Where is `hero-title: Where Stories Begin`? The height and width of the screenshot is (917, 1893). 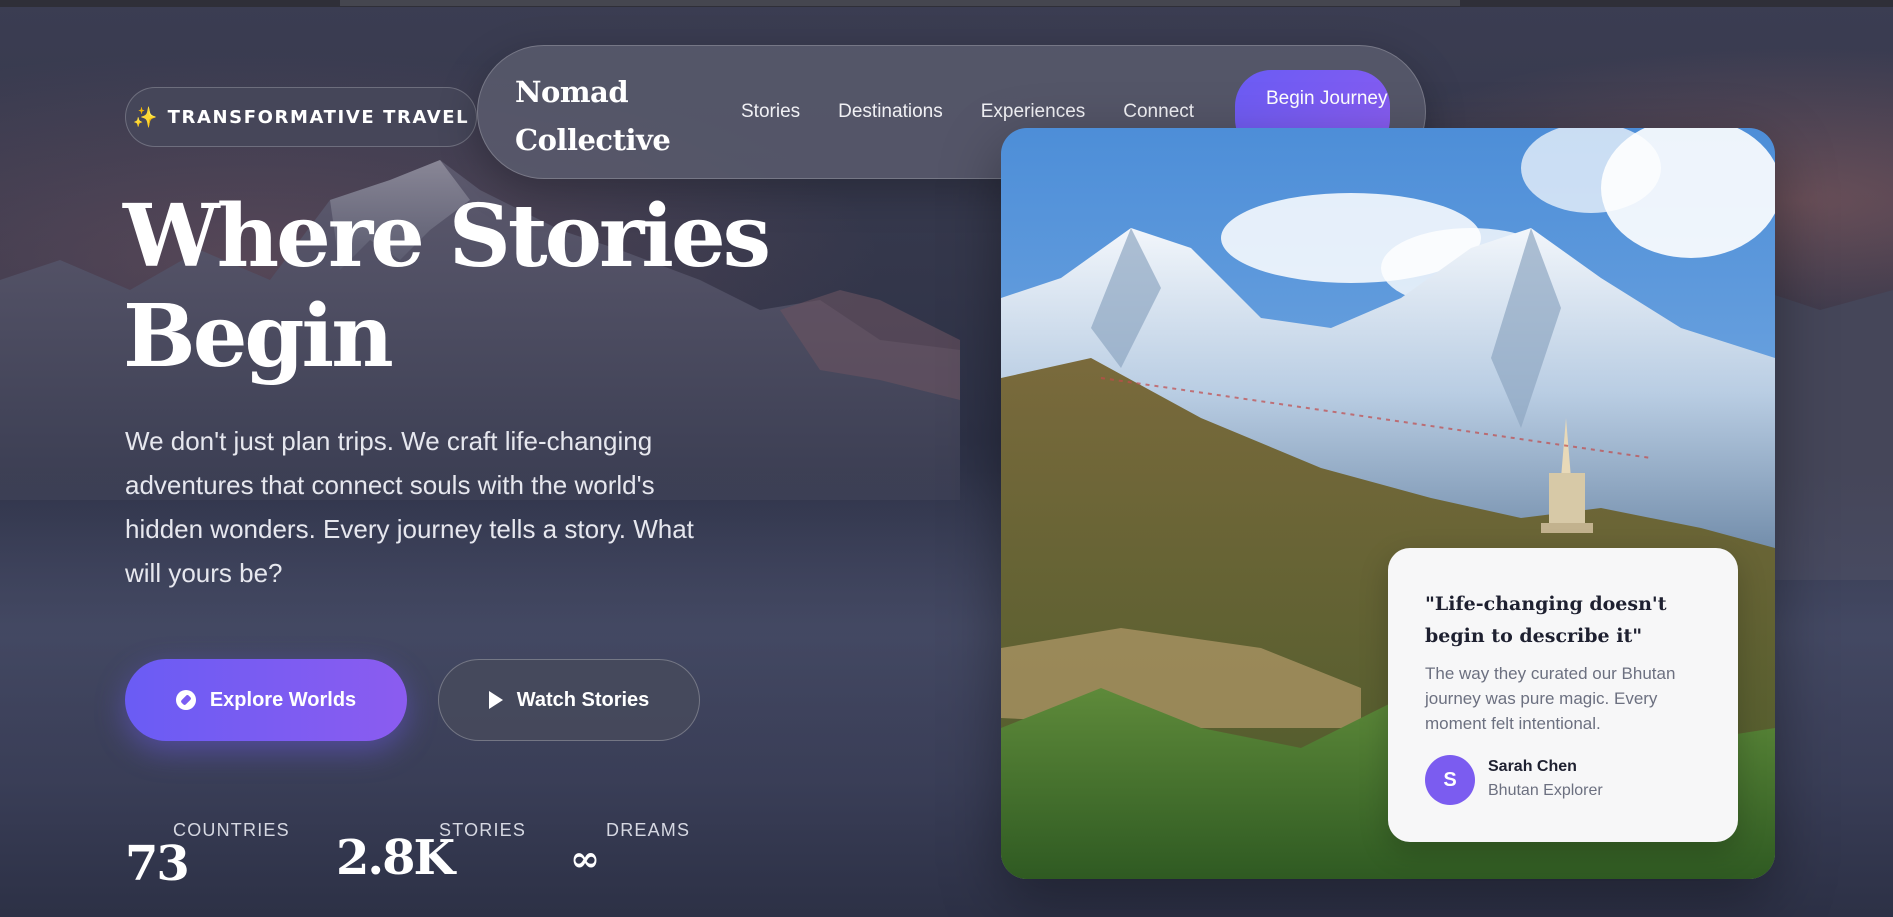 hero-title: Where Stories Begin is located at coordinates (447, 286).